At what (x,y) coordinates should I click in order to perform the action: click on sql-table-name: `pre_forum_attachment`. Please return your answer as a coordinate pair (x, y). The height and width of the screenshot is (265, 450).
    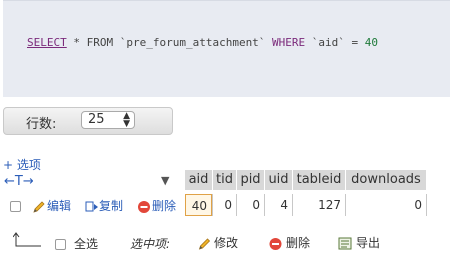
    Looking at the image, I should click on (192, 42).